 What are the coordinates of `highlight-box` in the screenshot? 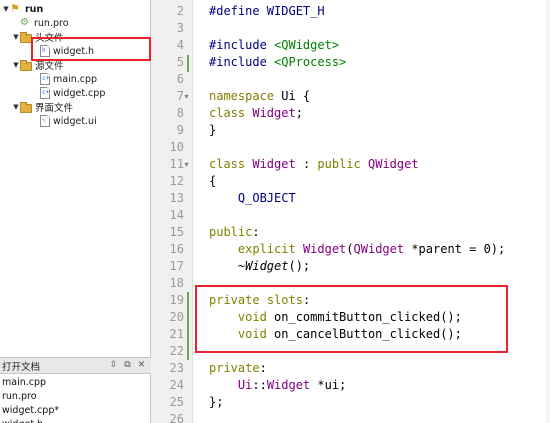 It's located at (351, 319).